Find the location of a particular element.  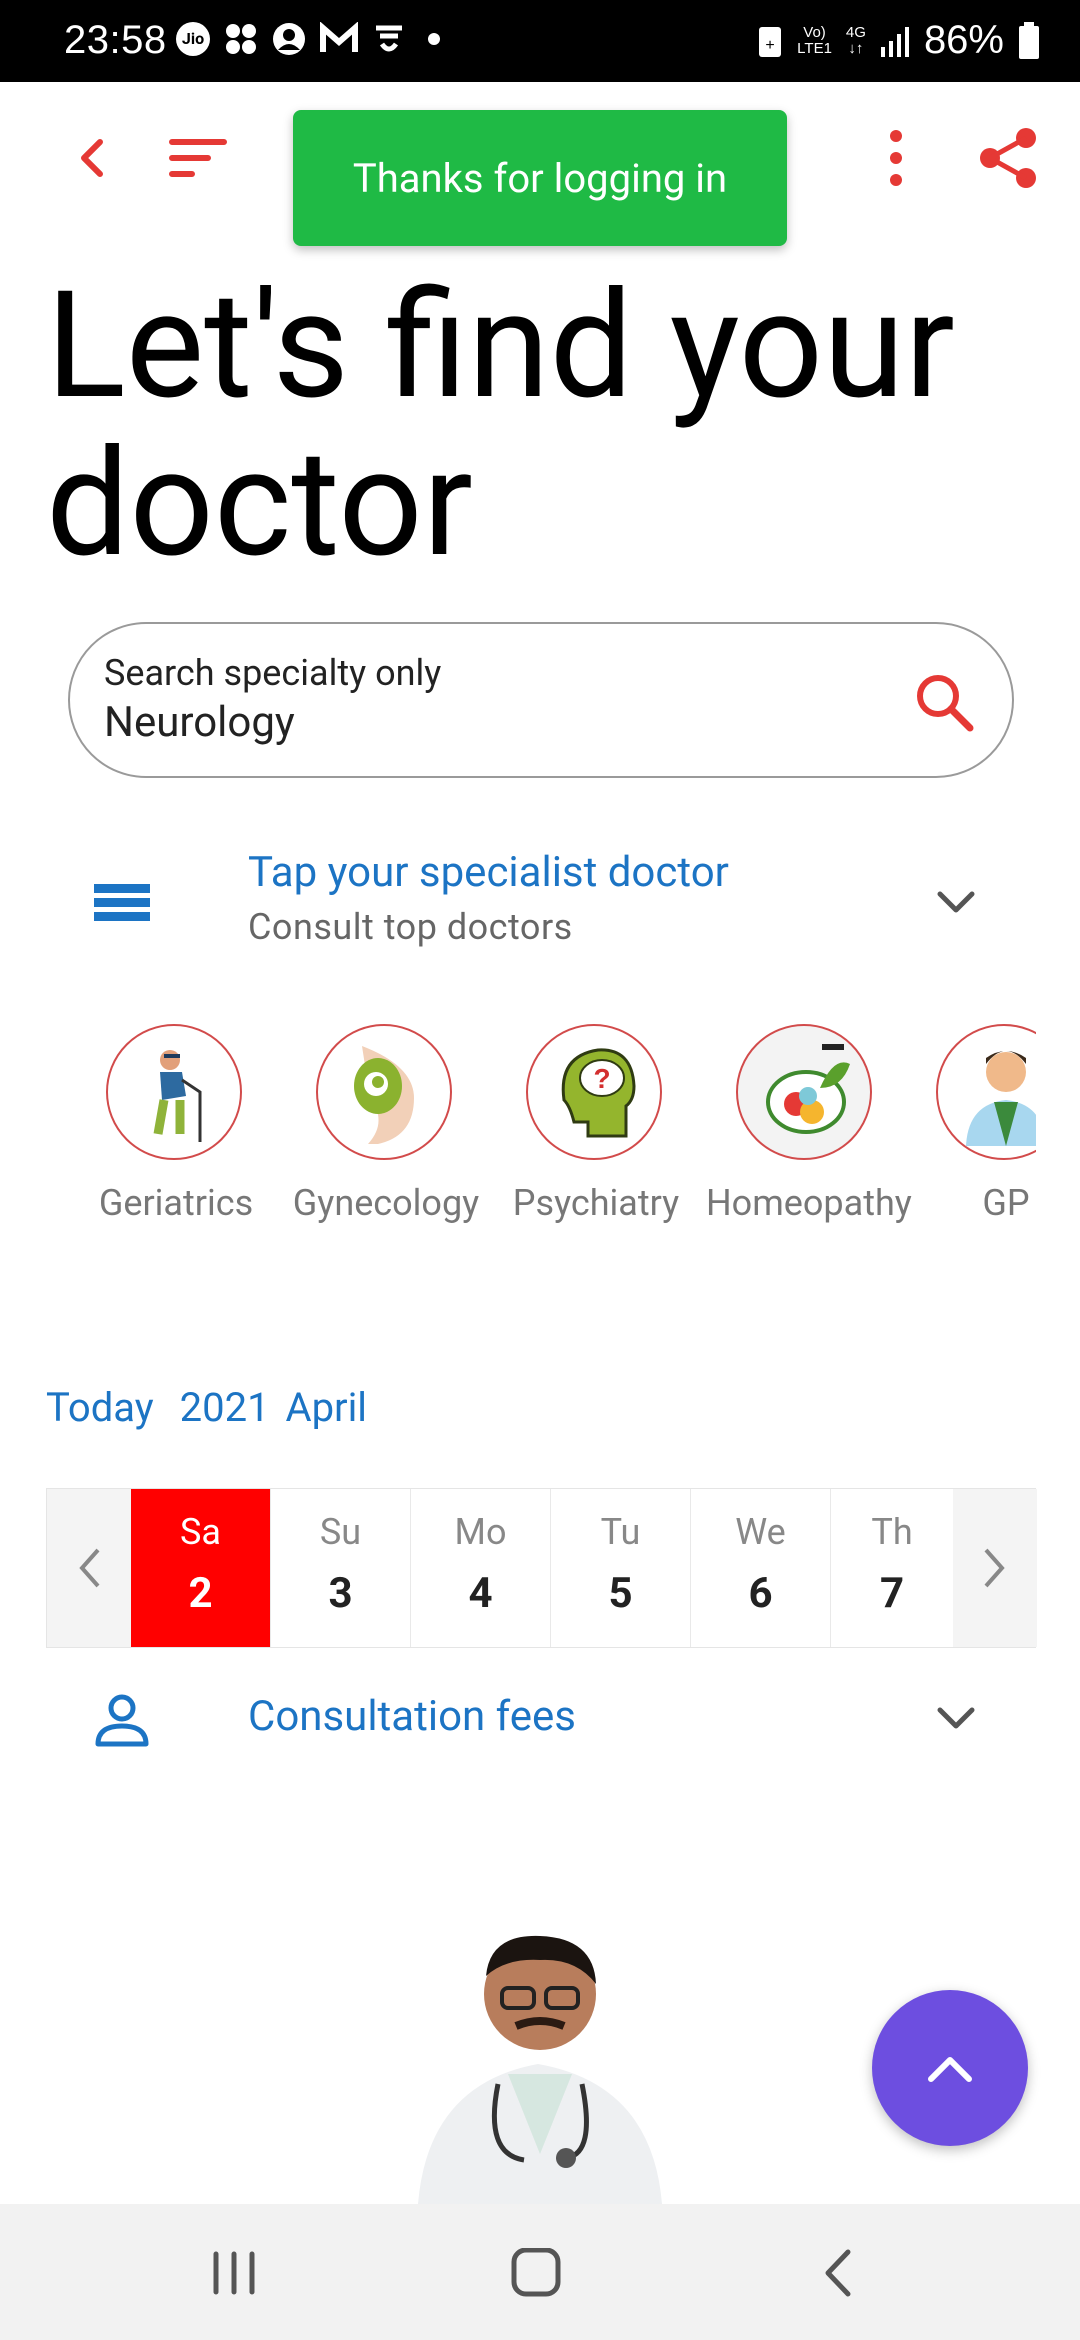

sort-button is located at coordinates (198, 158).